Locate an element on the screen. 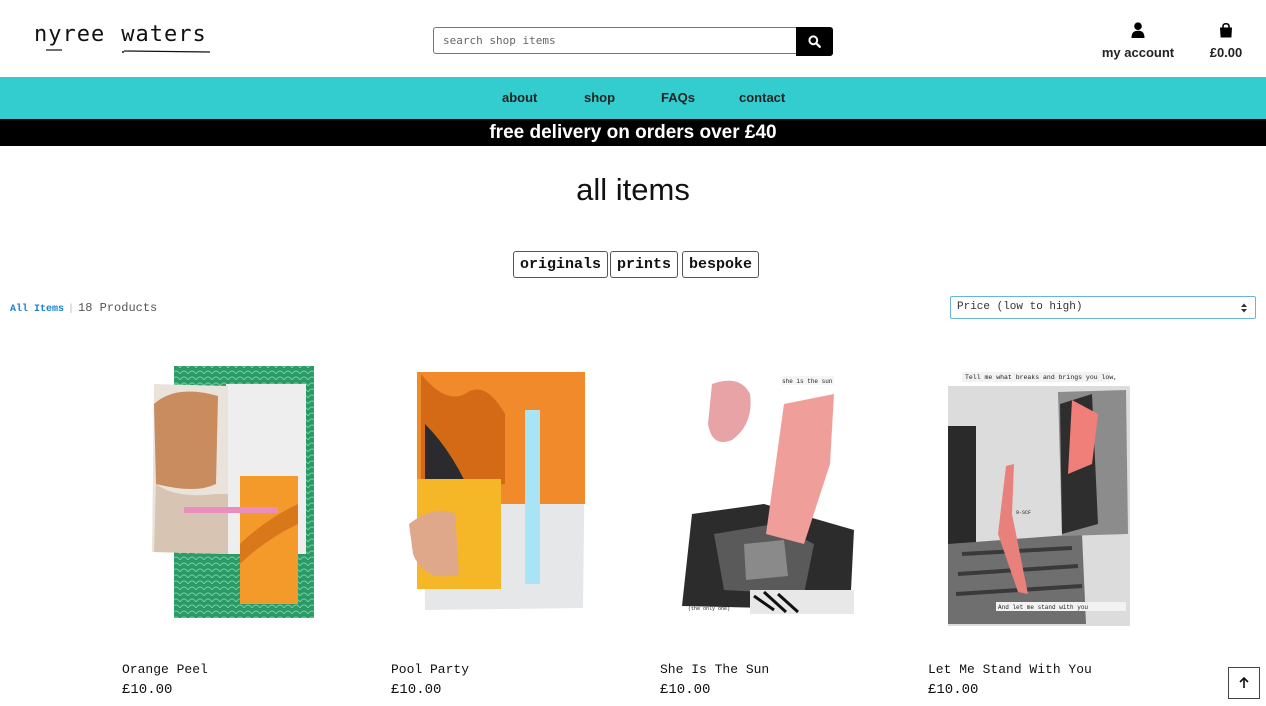 Image resolution: width=1266 pixels, height=706 pixels. logo-word-1: nyree is located at coordinates (70, 34).